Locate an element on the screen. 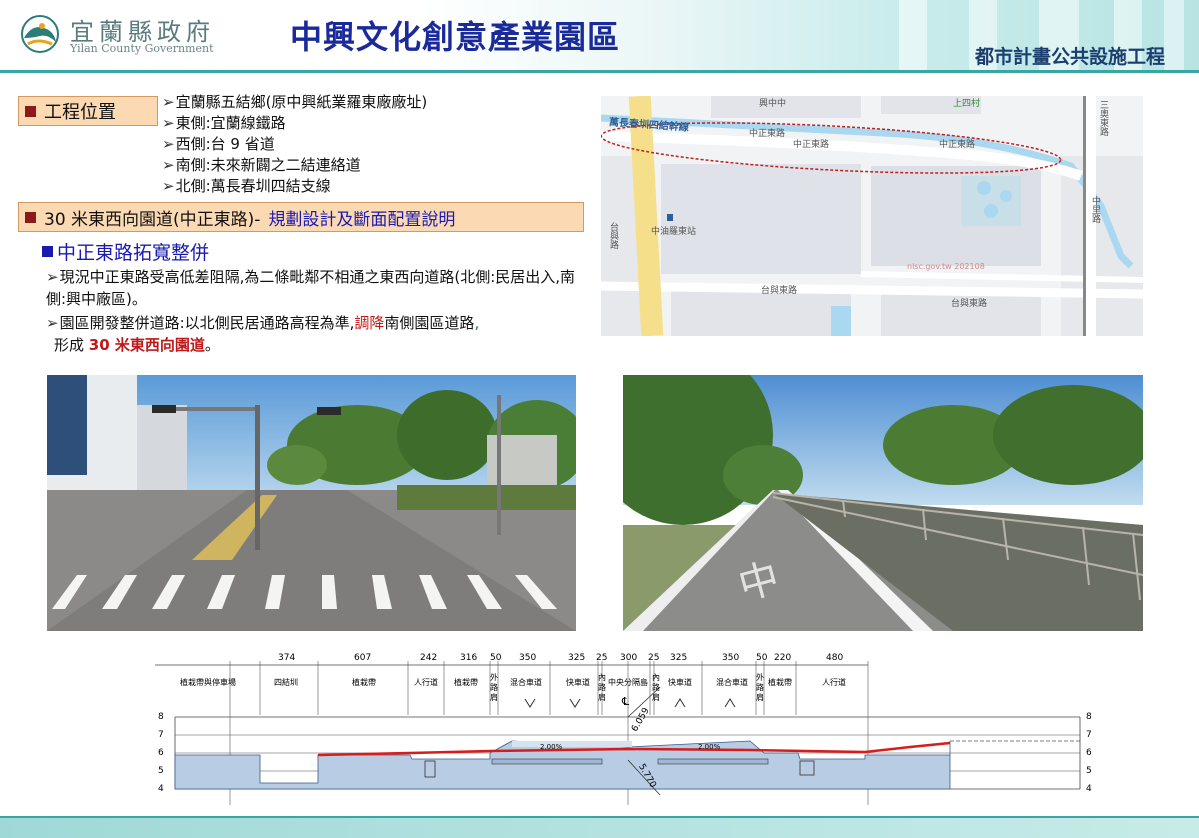 The width and height of the screenshot is (1199, 838). page-title: 中興文化創意產業園區 is located at coordinates (455, 37).